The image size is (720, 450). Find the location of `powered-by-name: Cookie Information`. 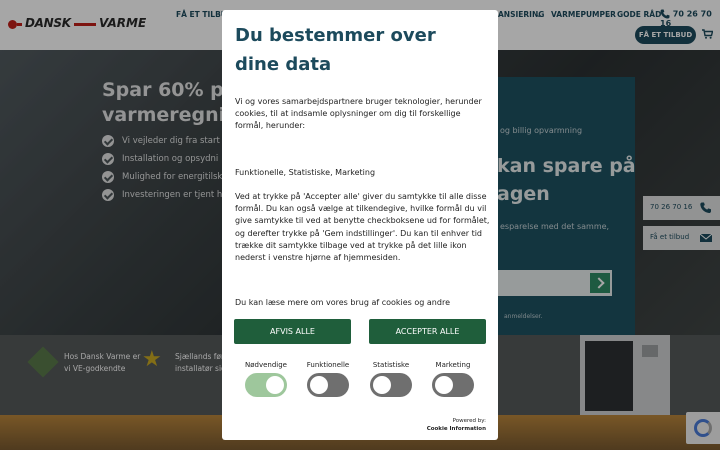

powered-by-name: Cookie Information is located at coordinates (456, 429).